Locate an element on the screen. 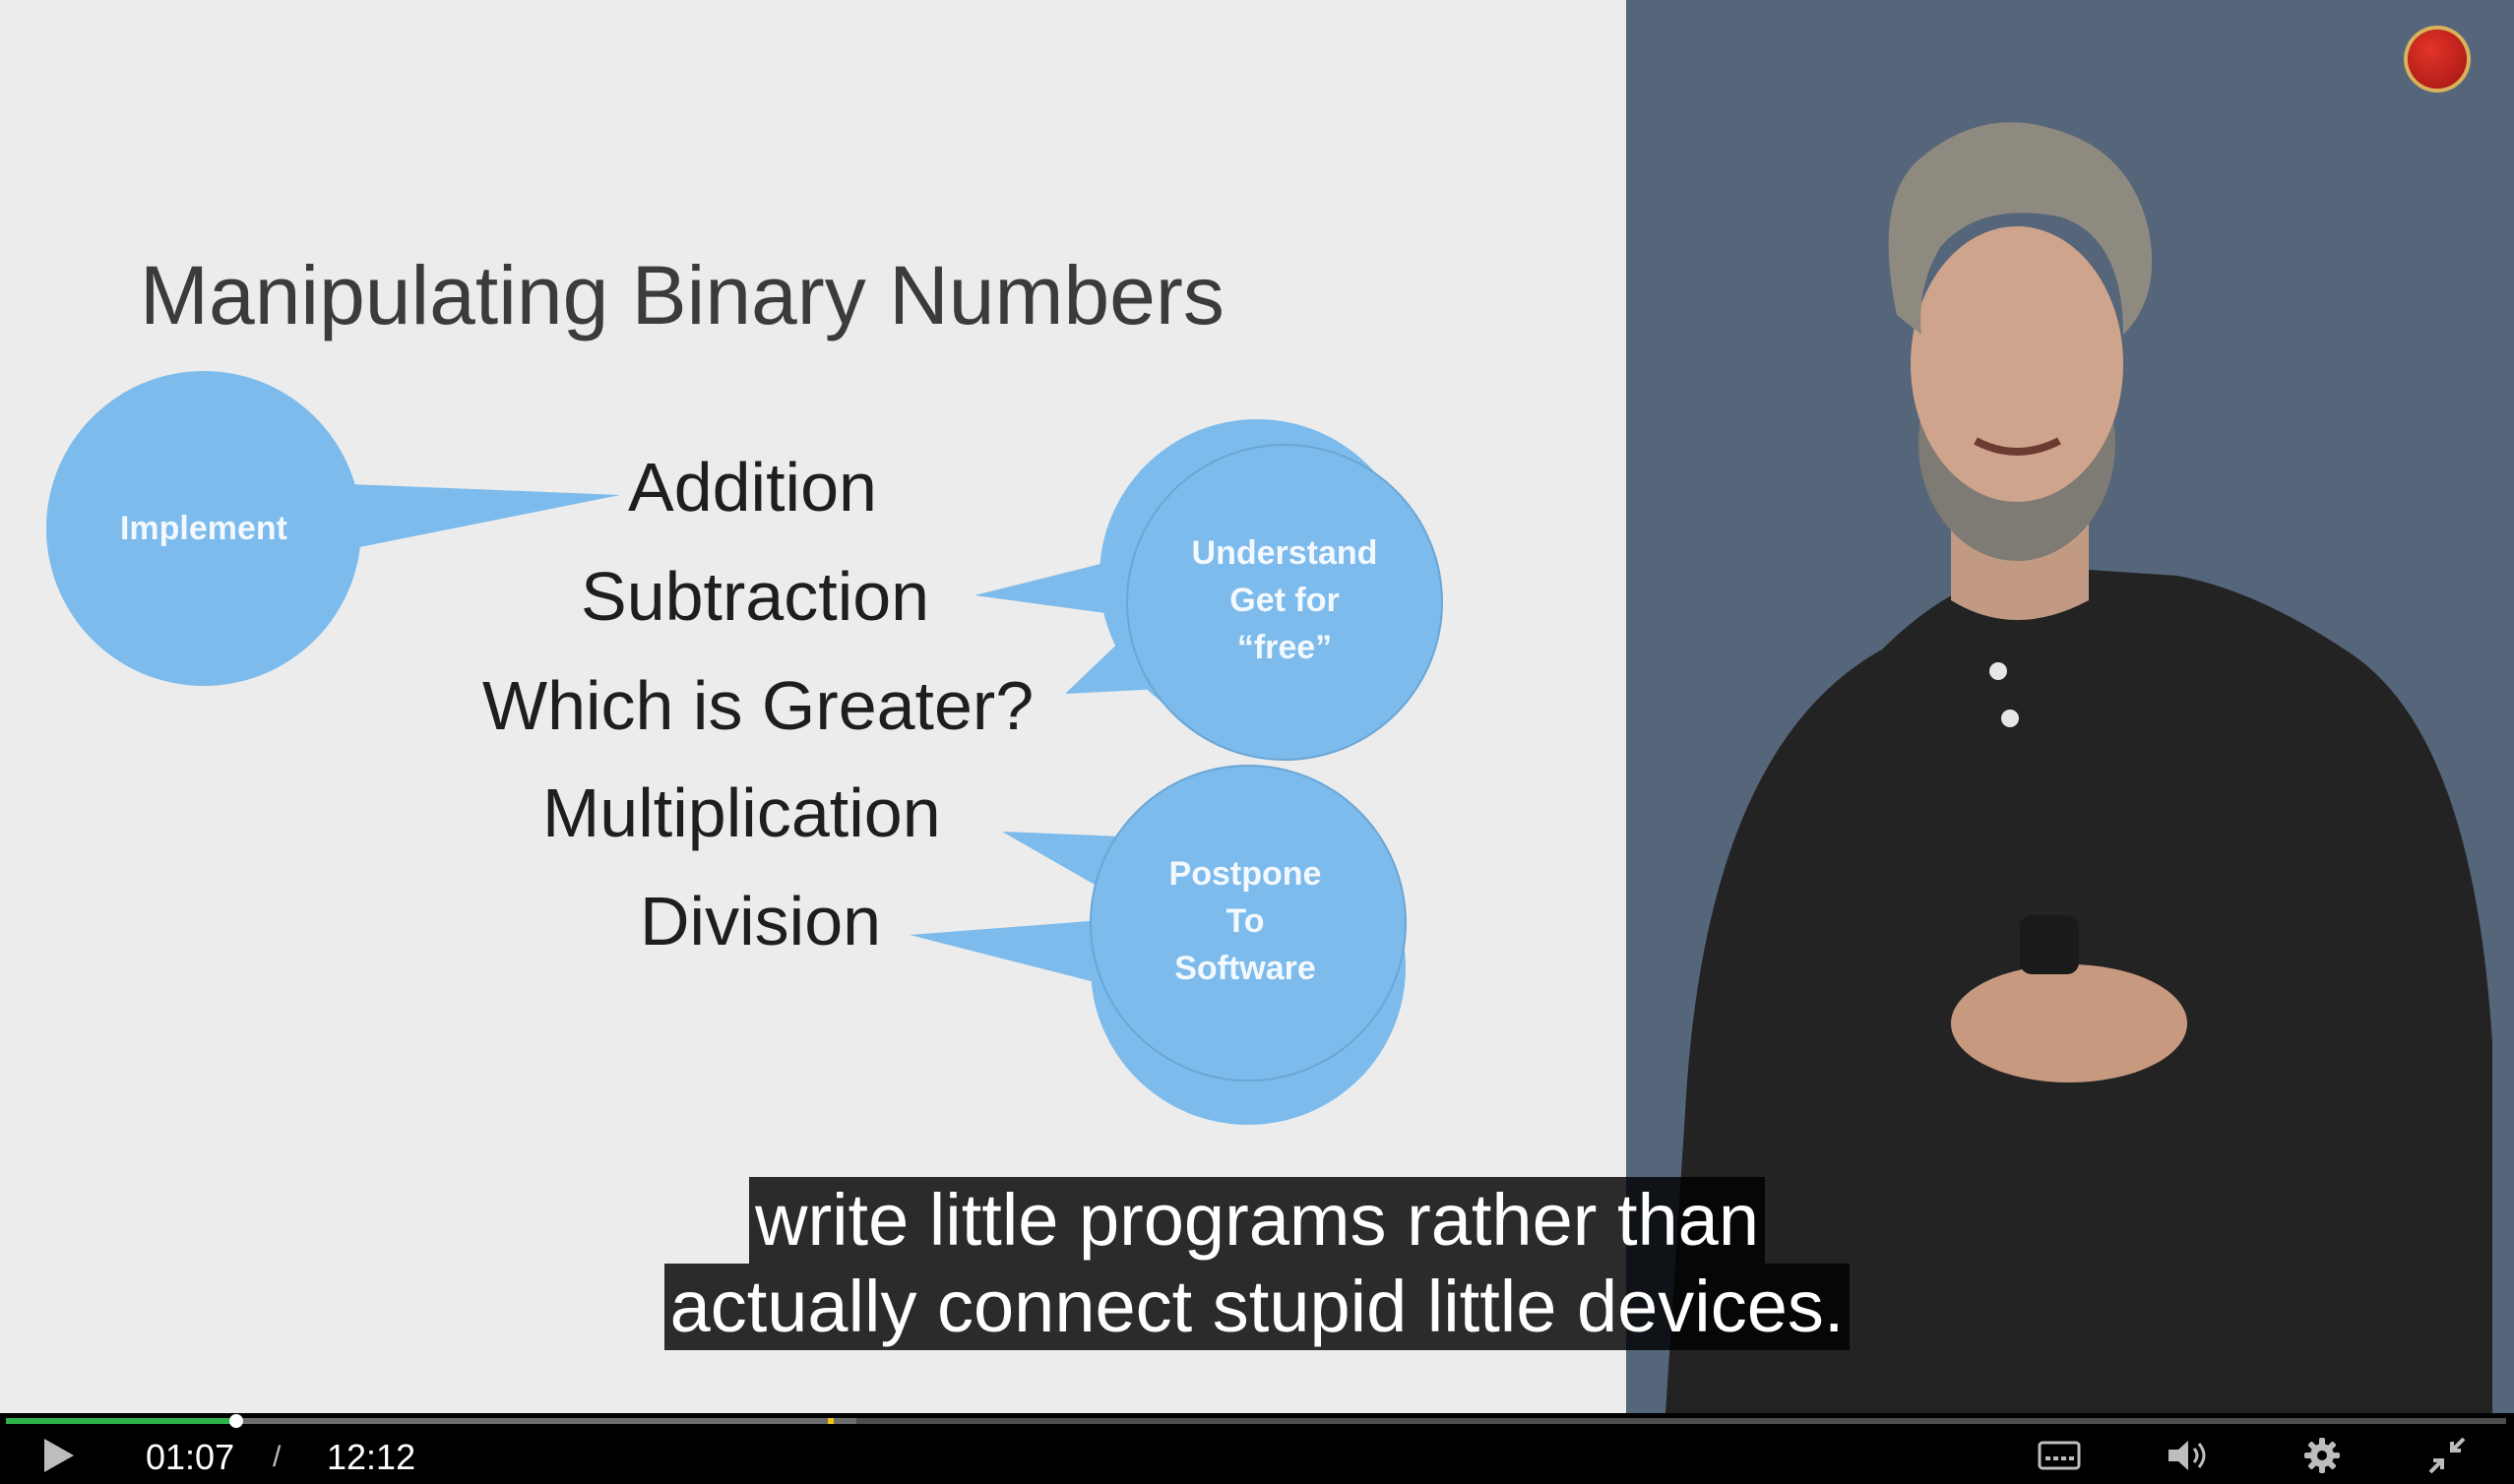 This screenshot has width=2514, height=1484. understand-bubble-tail-top is located at coordinates (1058, 587).